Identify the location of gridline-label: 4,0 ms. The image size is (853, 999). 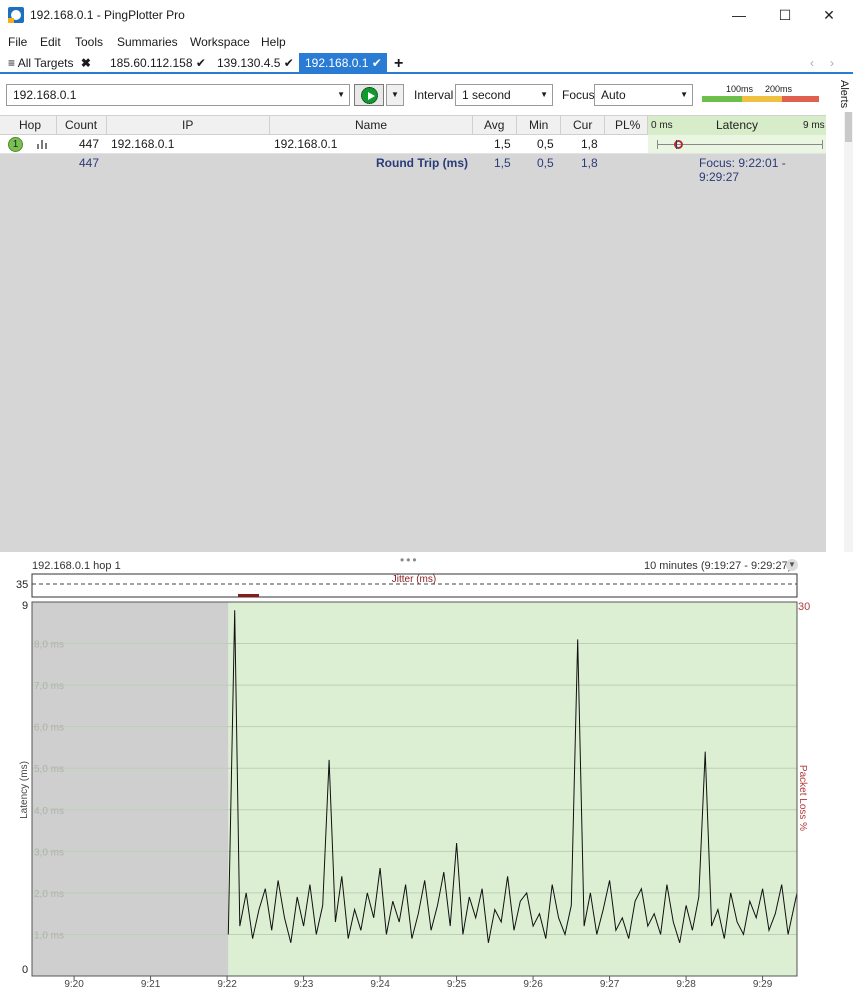
(49, 811).